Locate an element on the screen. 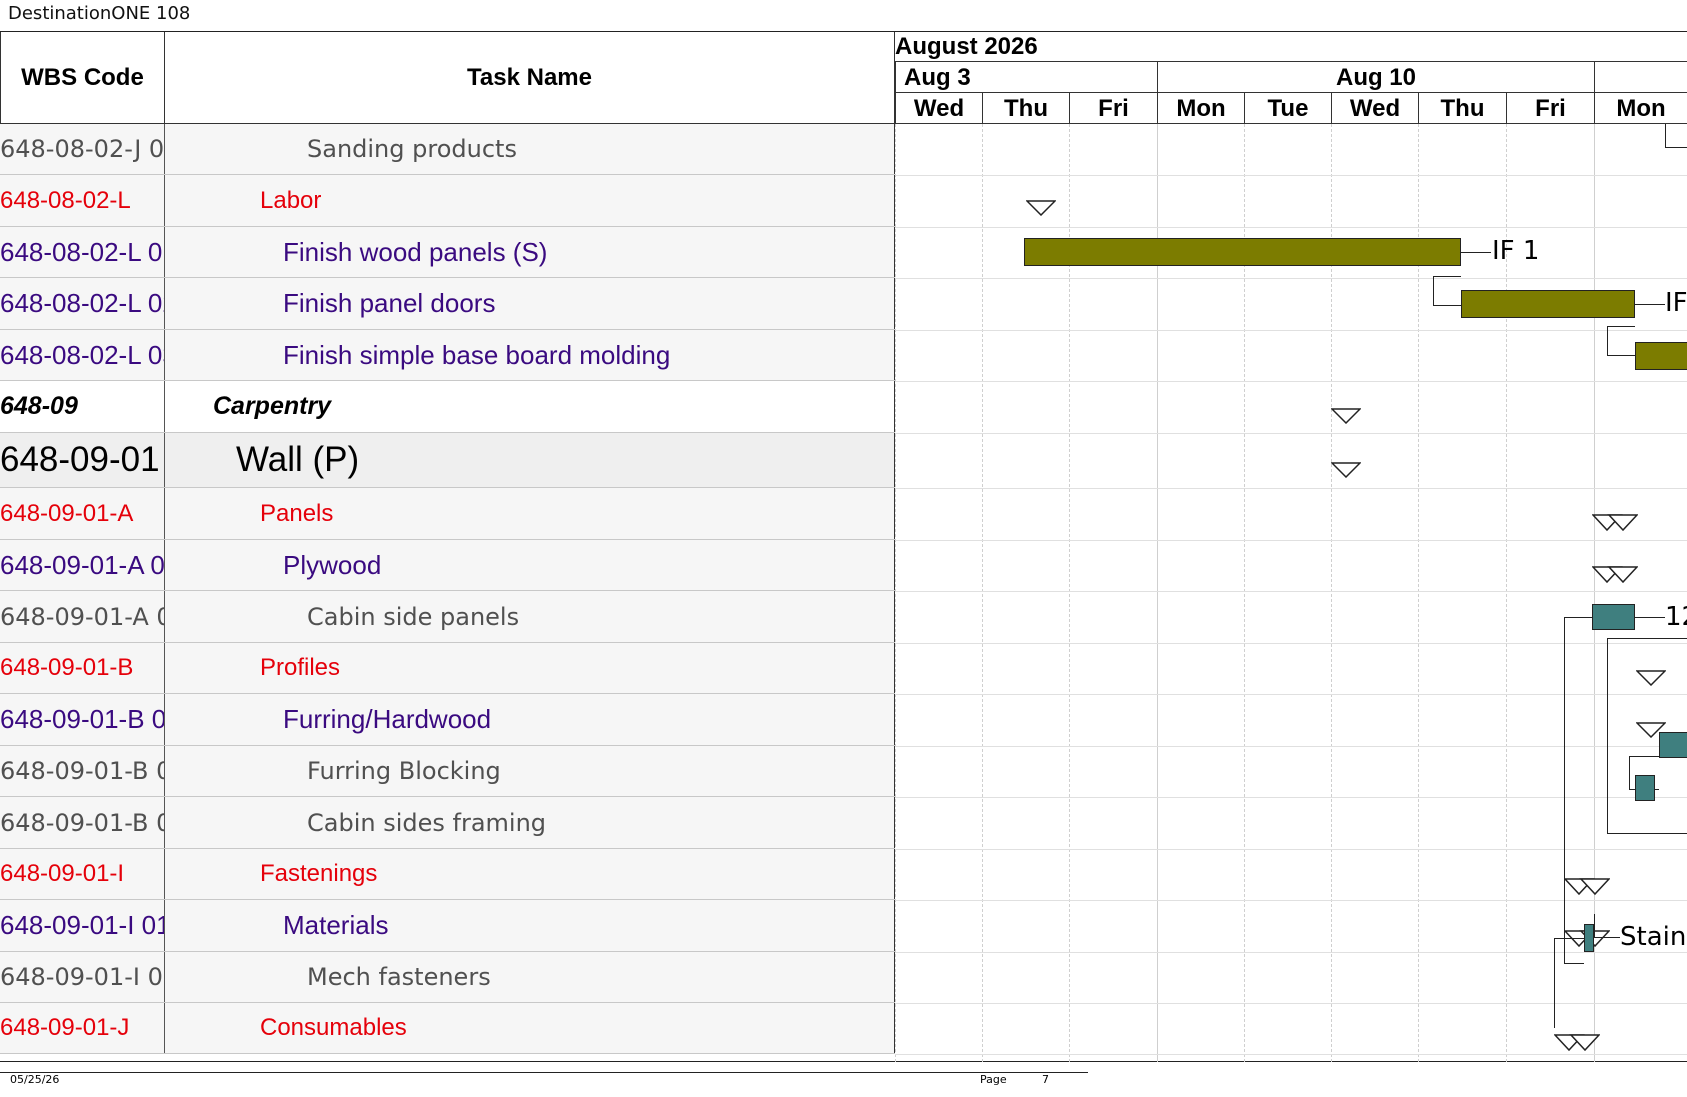 The height and width of the screenshot is (1097, 1687). table-row: 648-09 Carpentry is located at coordinates (447, 407).